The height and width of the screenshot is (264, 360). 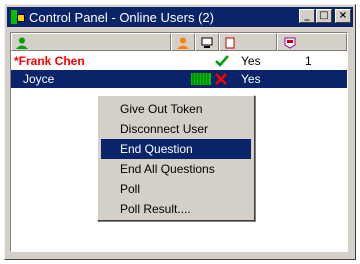 I want to click on menu-item-end-all-questions: End All Questions, so click(x=176, y=169).